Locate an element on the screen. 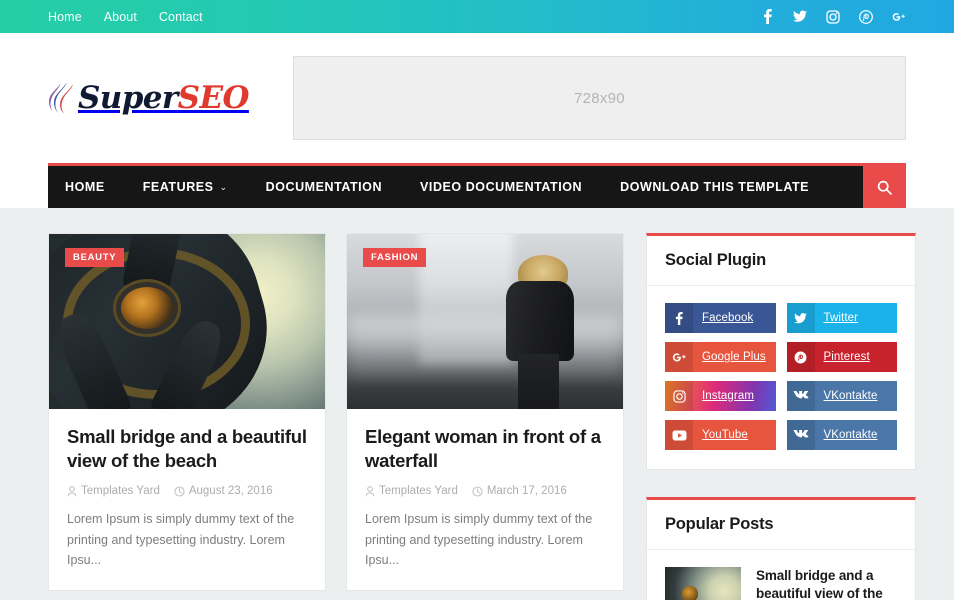  social-button-pinterest: Pinterest is located at coordinates (841, 357).